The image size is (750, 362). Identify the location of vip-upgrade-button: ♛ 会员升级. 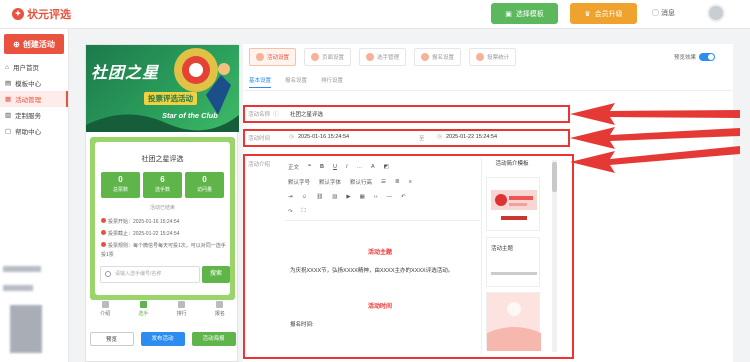
(603, 13).